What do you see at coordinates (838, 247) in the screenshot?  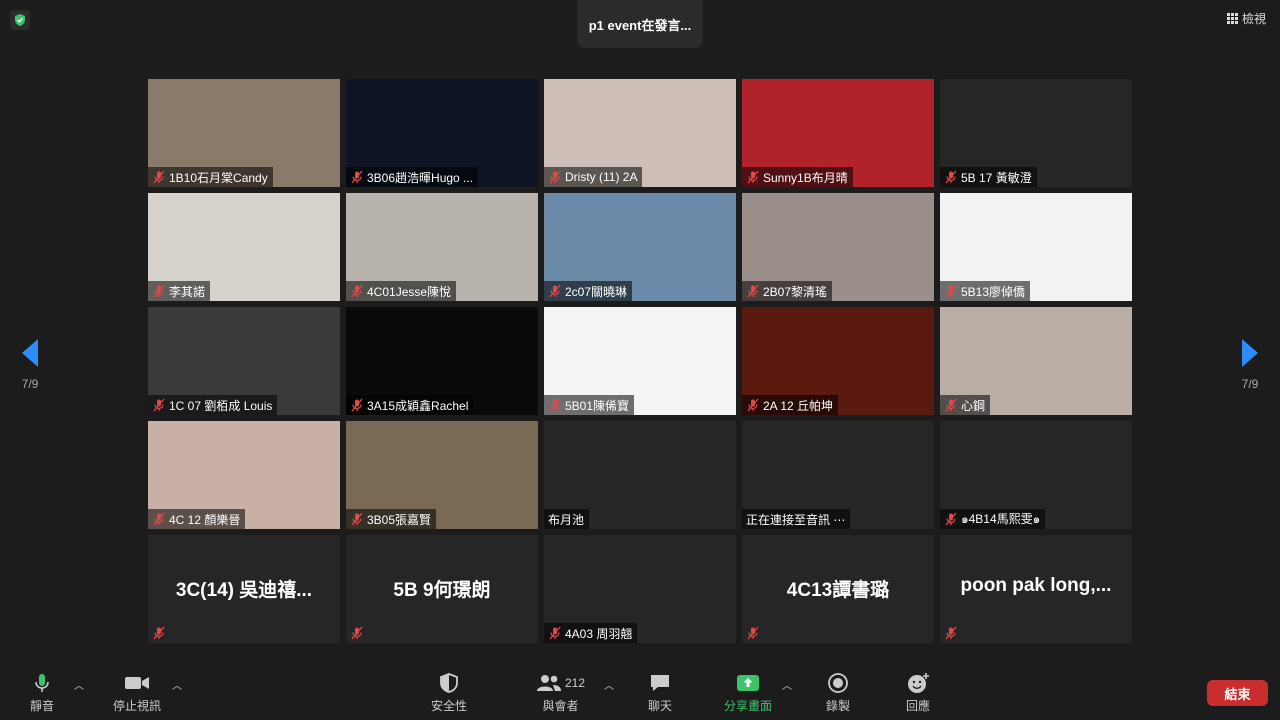 I see `participant-tile: 2B07黎清瑤` at bounding box center [838, 247].